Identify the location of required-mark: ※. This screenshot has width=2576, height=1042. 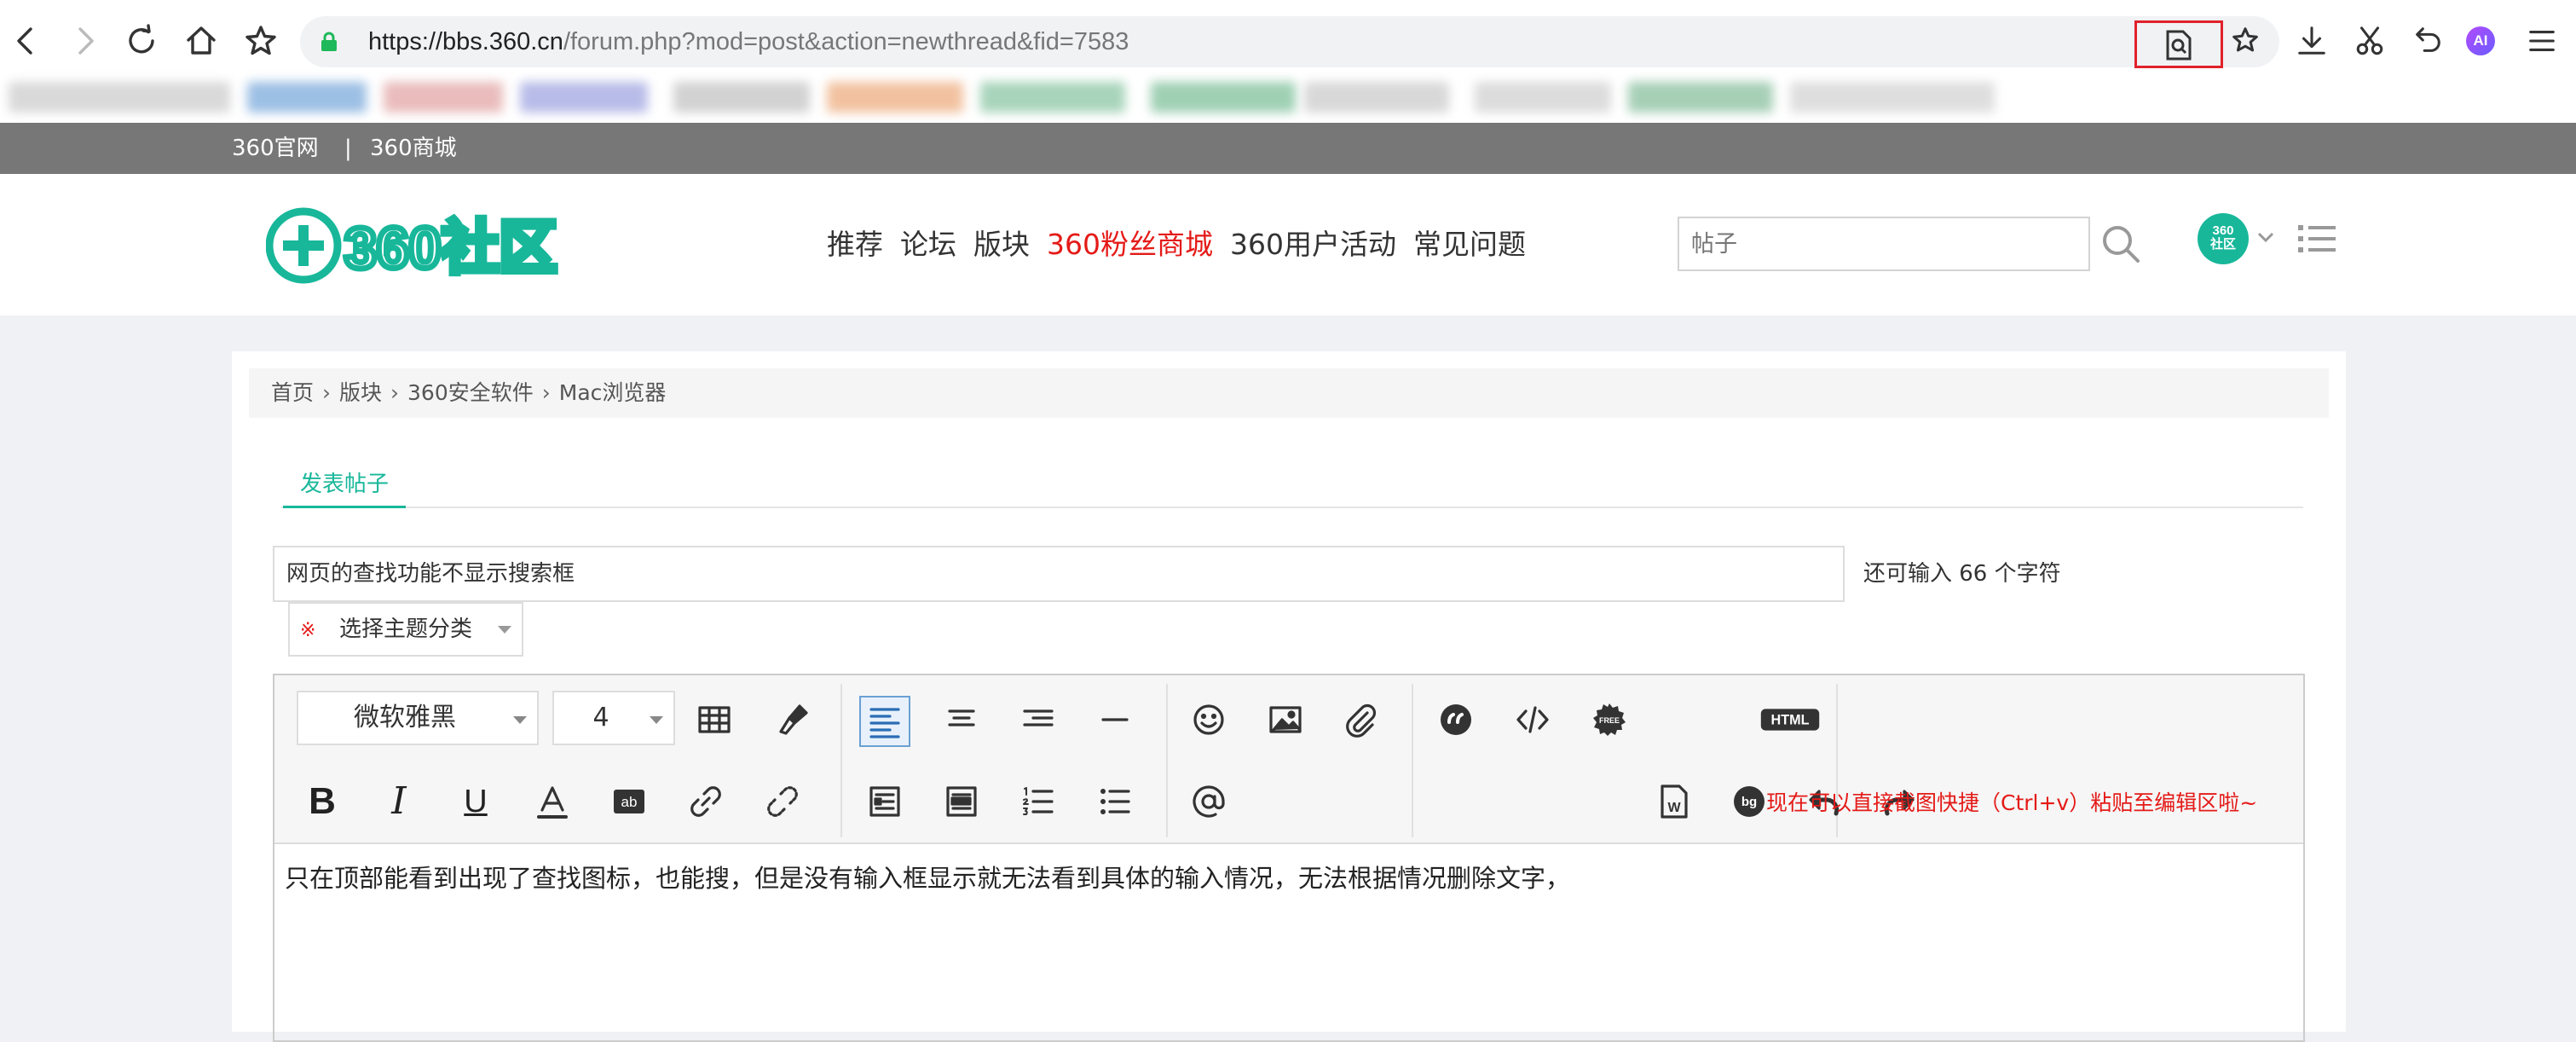
(308, 630).